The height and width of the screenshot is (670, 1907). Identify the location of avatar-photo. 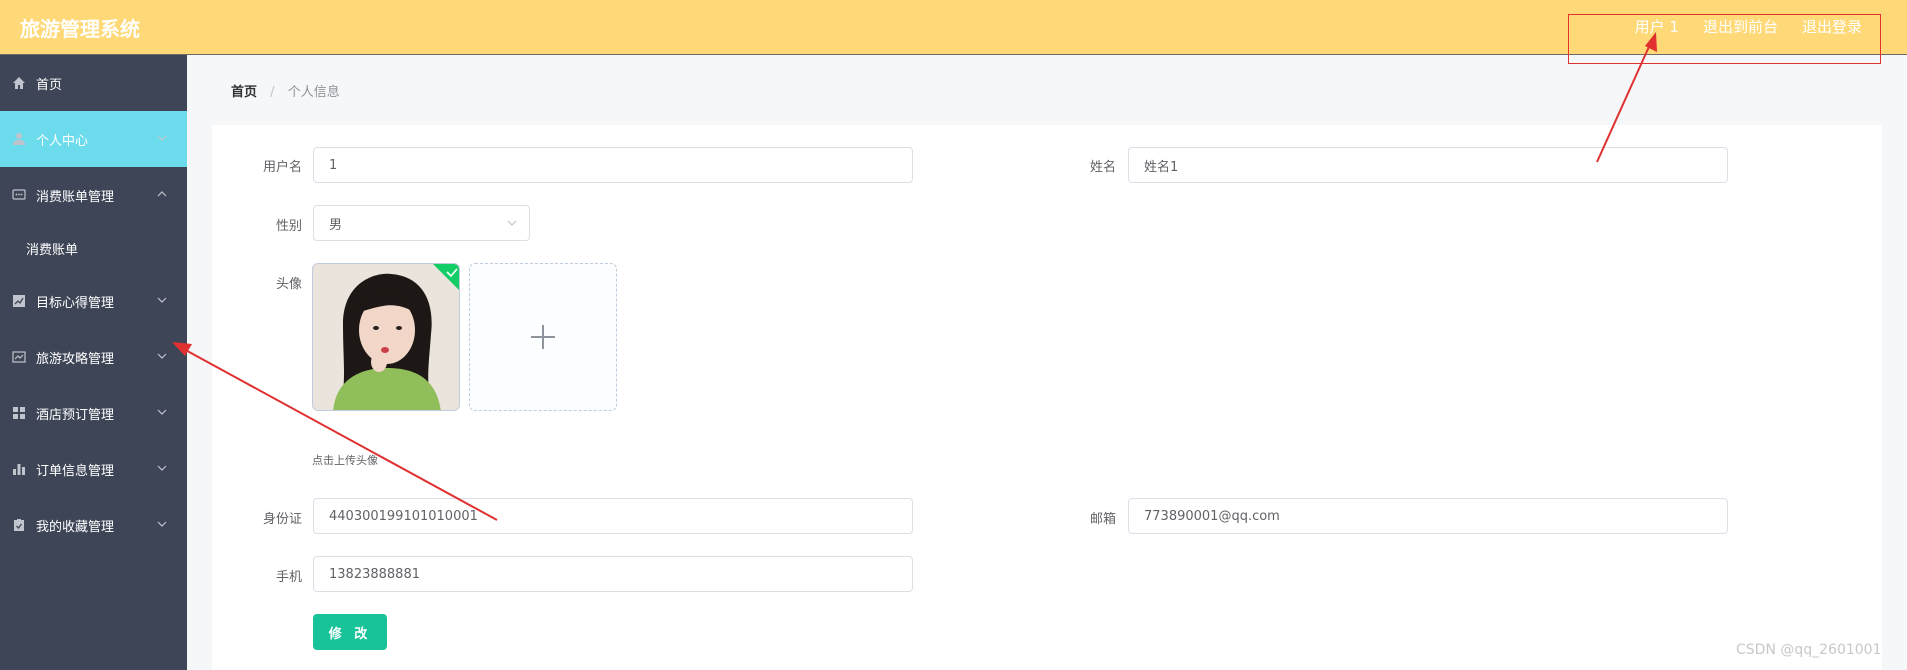
(386, 337).